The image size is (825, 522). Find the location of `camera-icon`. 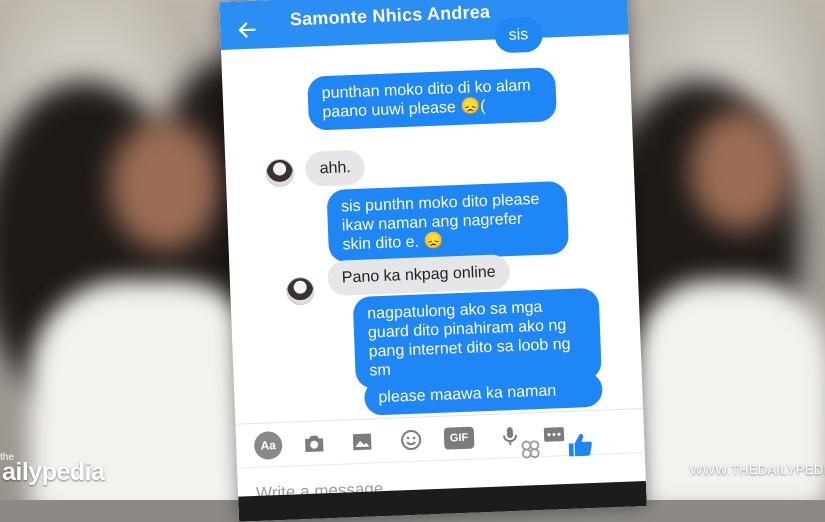

camera-icon is located at coordinates (314, 443).